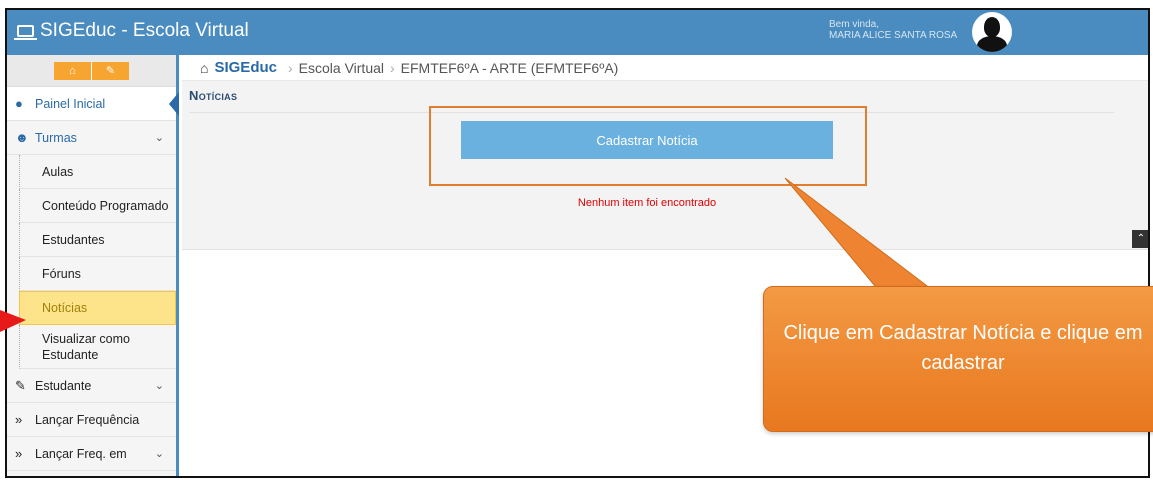  I want to click on scroll-top-icon: ⌃, so click(1140, 239).